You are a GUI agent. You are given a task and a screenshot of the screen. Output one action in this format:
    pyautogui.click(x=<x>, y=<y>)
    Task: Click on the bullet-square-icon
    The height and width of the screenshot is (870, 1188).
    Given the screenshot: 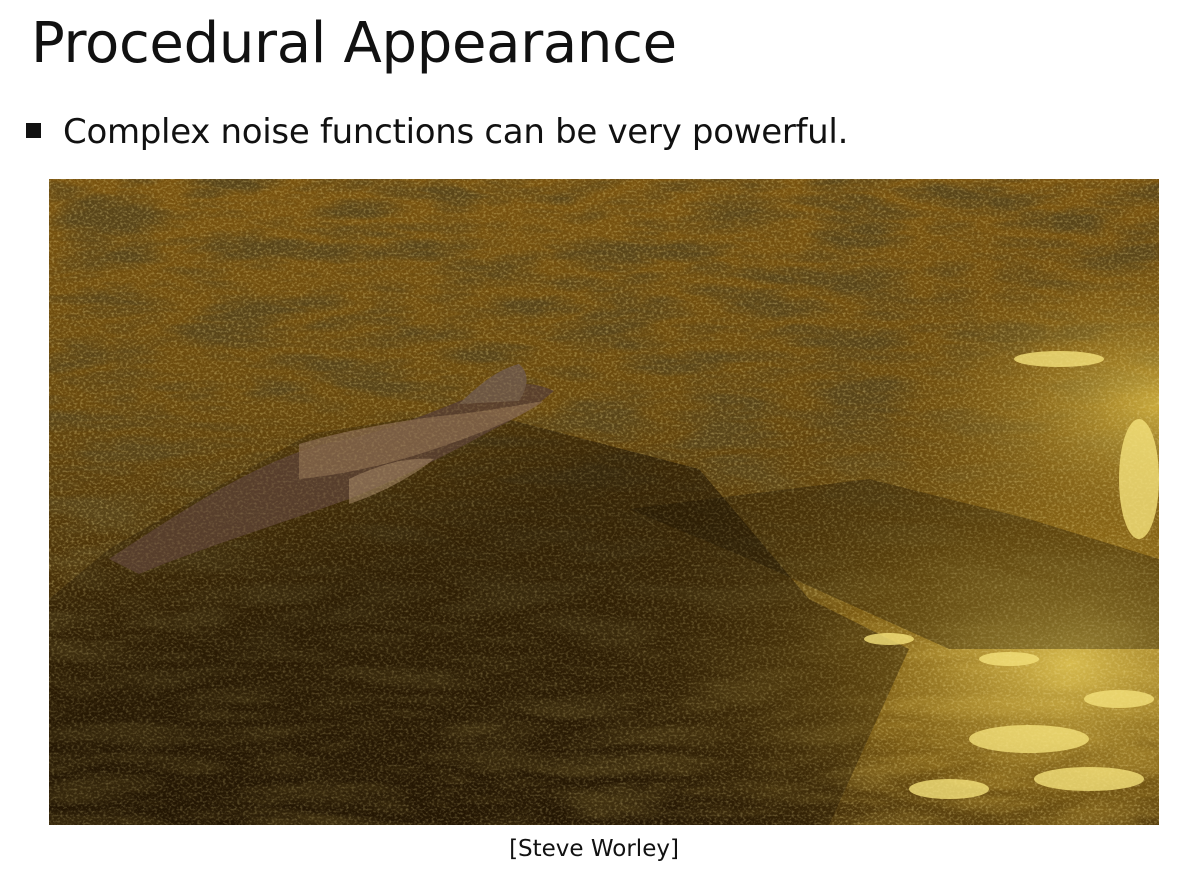 What is the action you would take?
    pyautogui.click(x=33, y=130)
    